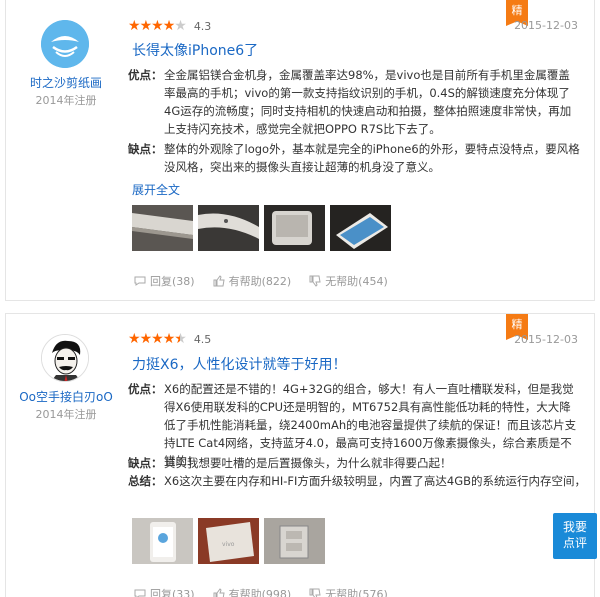 This screenshot has height=597, width=600. I want to click on write-review-button: 我要 点评, so click(575, 536).